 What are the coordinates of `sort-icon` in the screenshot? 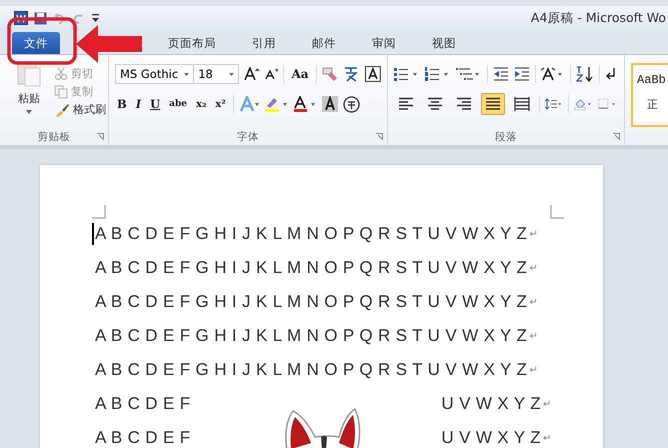 It's located at (585, 74).